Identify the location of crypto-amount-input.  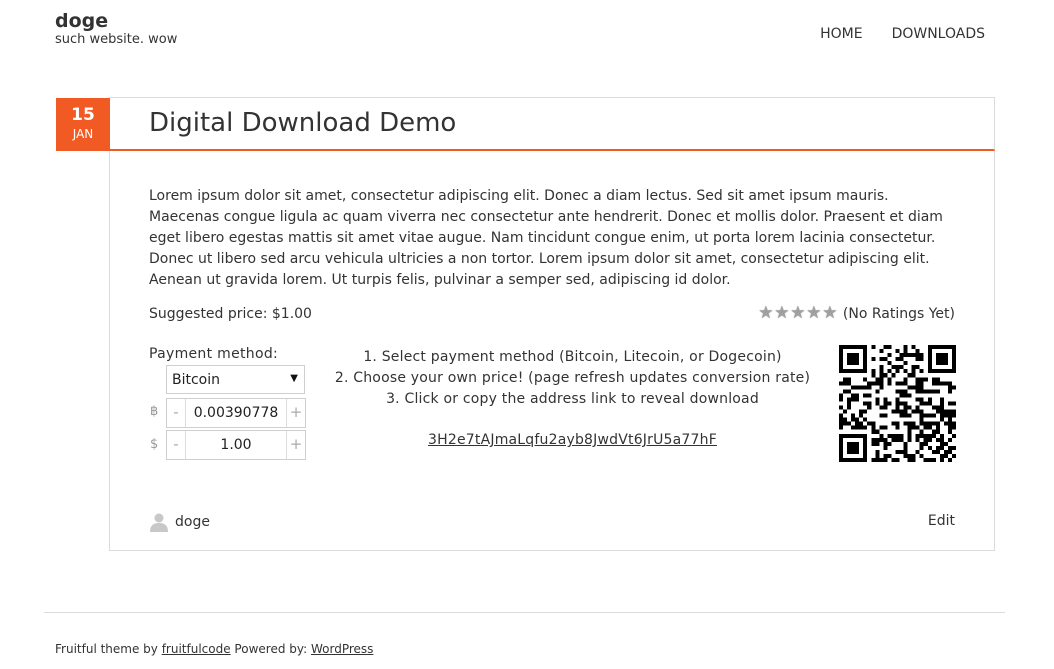
(236, 413).